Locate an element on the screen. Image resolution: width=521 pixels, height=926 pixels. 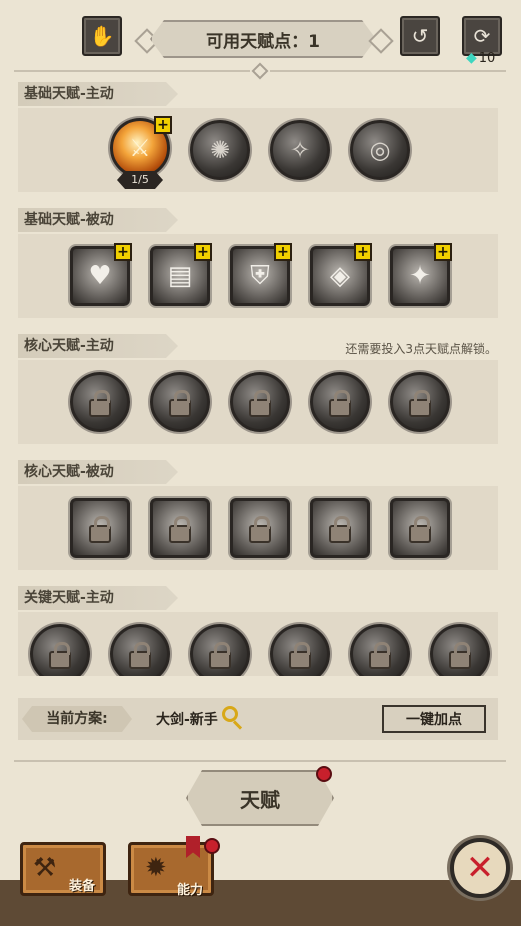
spider-icon: ✺ is located at coordinates (220, 150).